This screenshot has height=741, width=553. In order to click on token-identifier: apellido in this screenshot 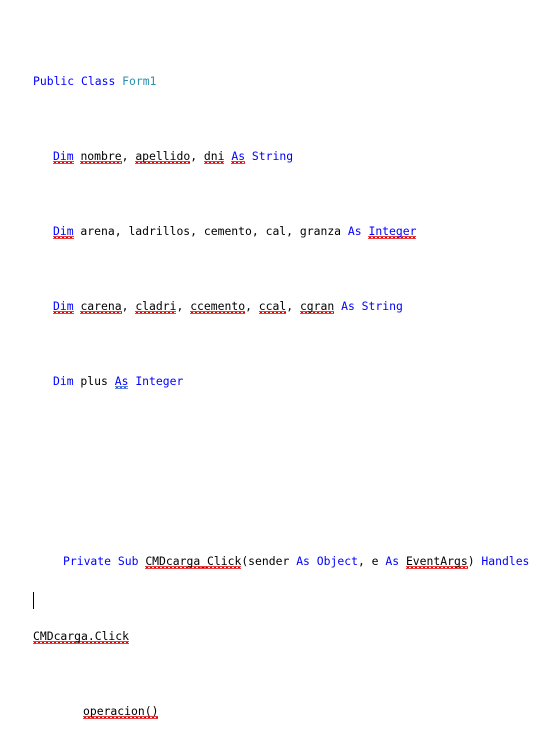, I will do `click(163, 156)`.